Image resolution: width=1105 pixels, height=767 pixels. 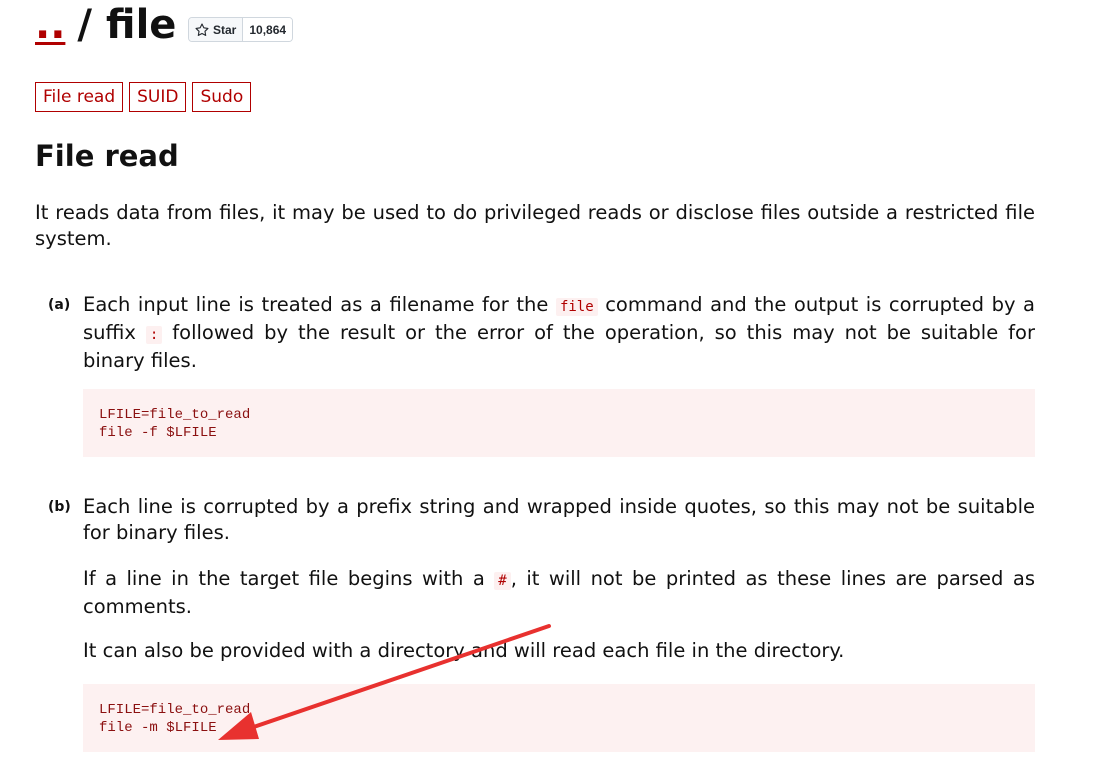 What do you see at coordinates (59, 507) in the screenshot?
I see `item-b-label: (b)` at bounding box center [59, 507].